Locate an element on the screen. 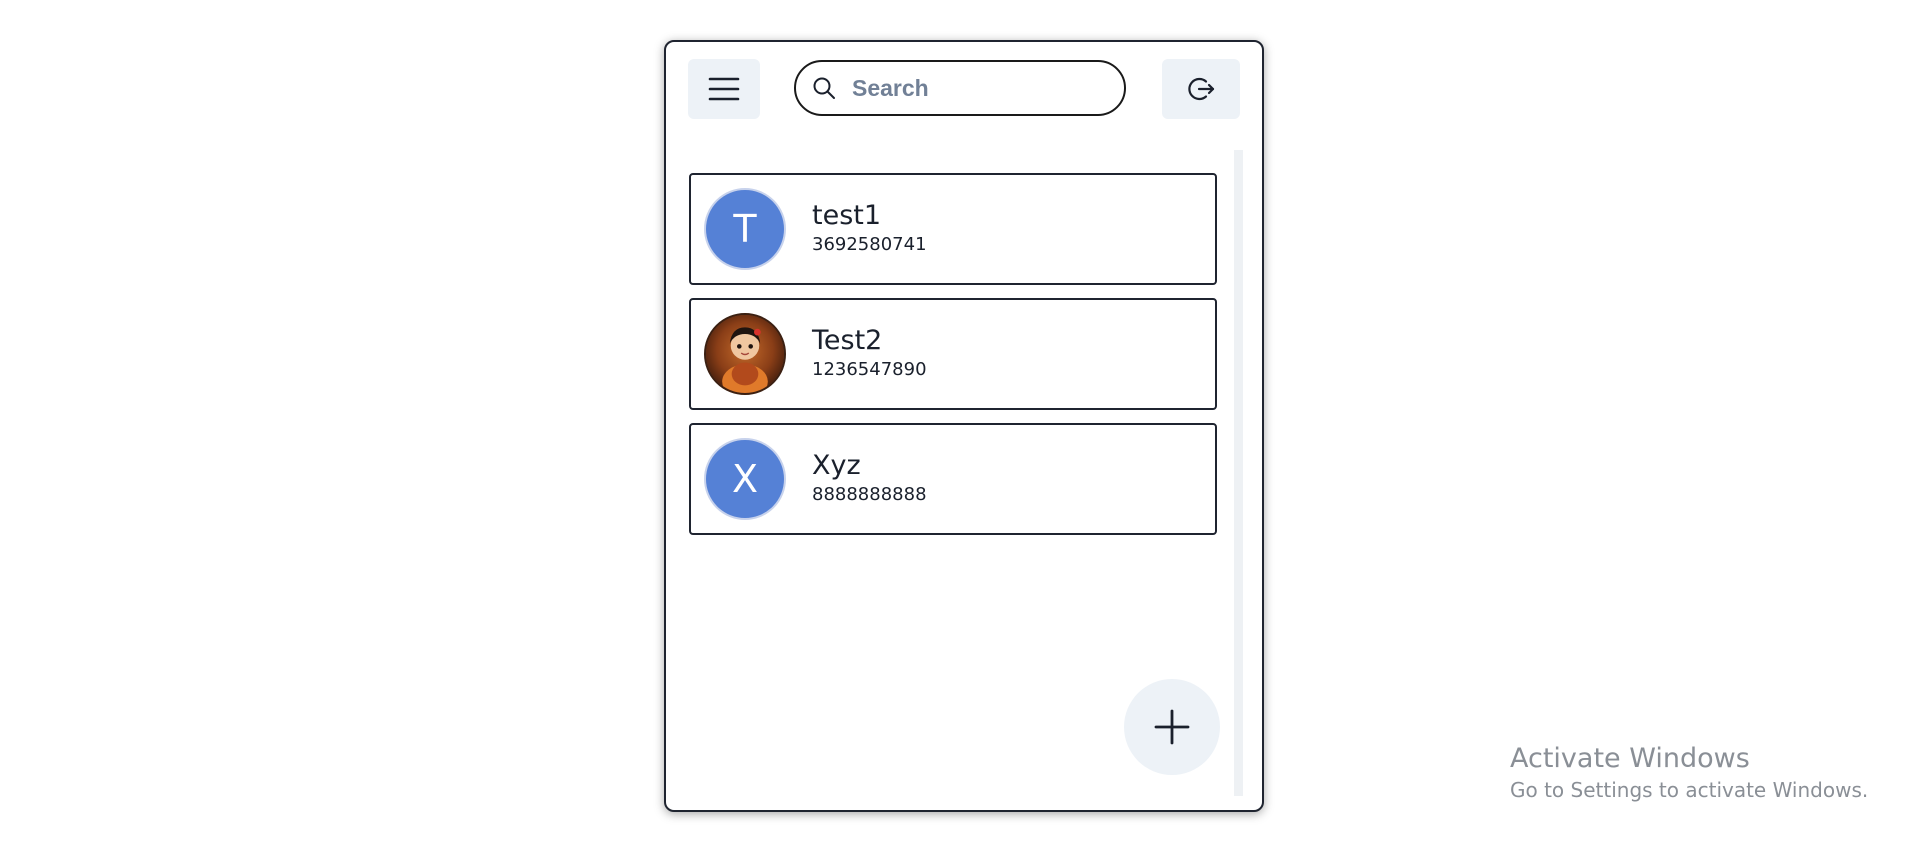  search-icon is located at coordinates (825, 88).